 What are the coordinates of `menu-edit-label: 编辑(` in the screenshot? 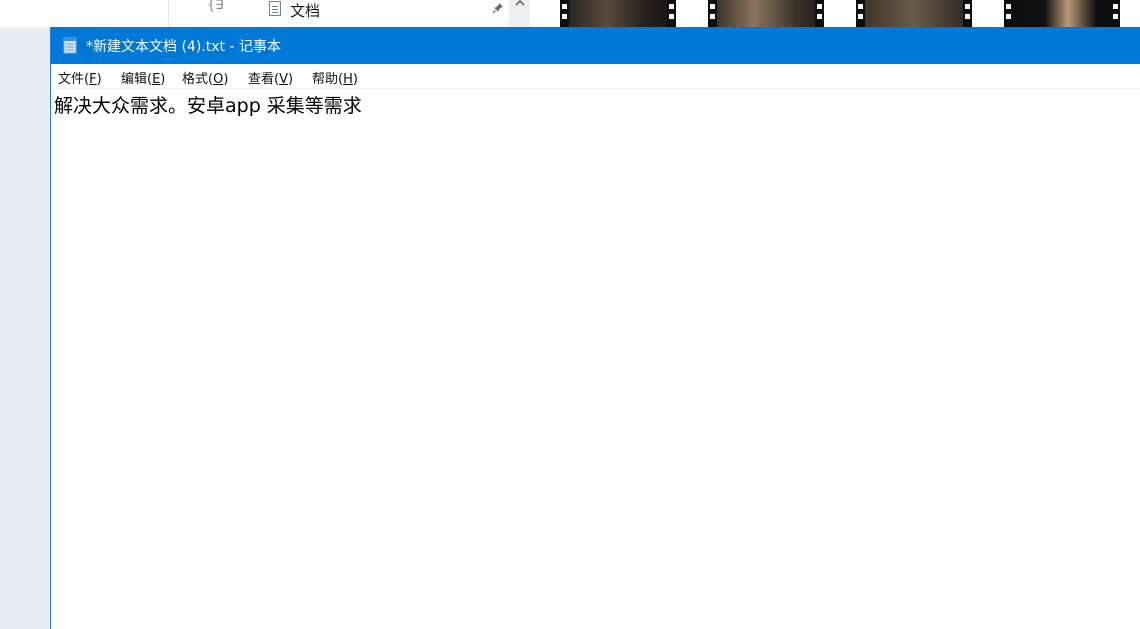 It's located at (137, 79).